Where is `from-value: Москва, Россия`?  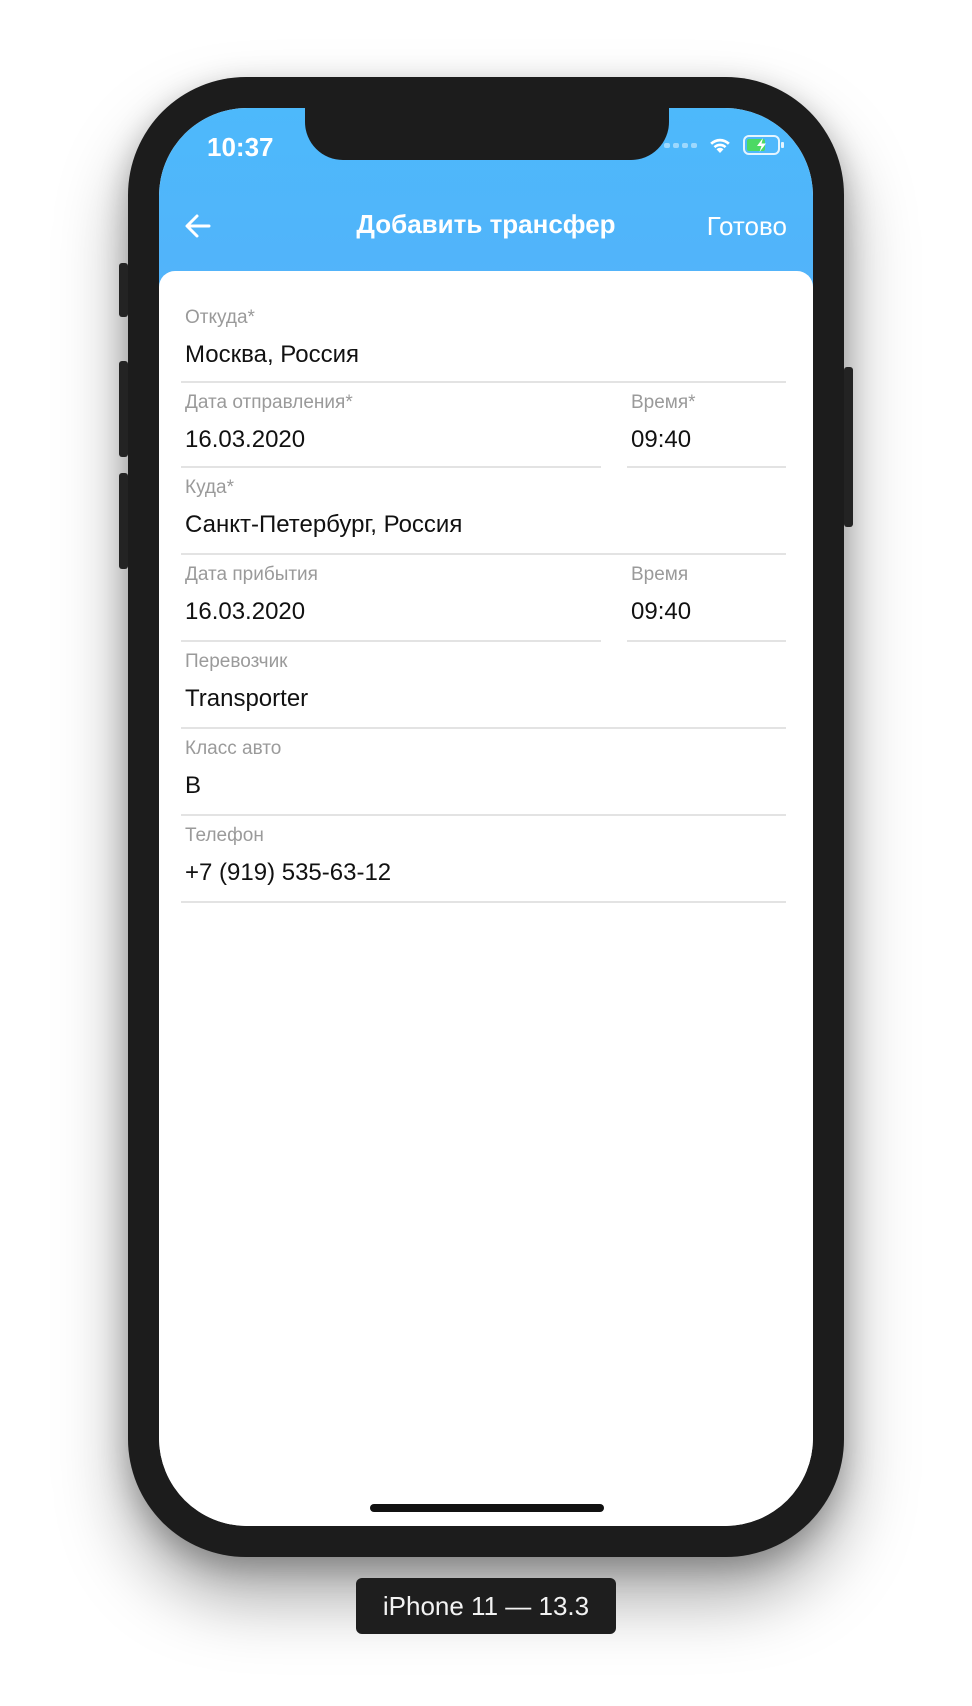 from-value: Москва, Россия is located at coordinates (272, 354).